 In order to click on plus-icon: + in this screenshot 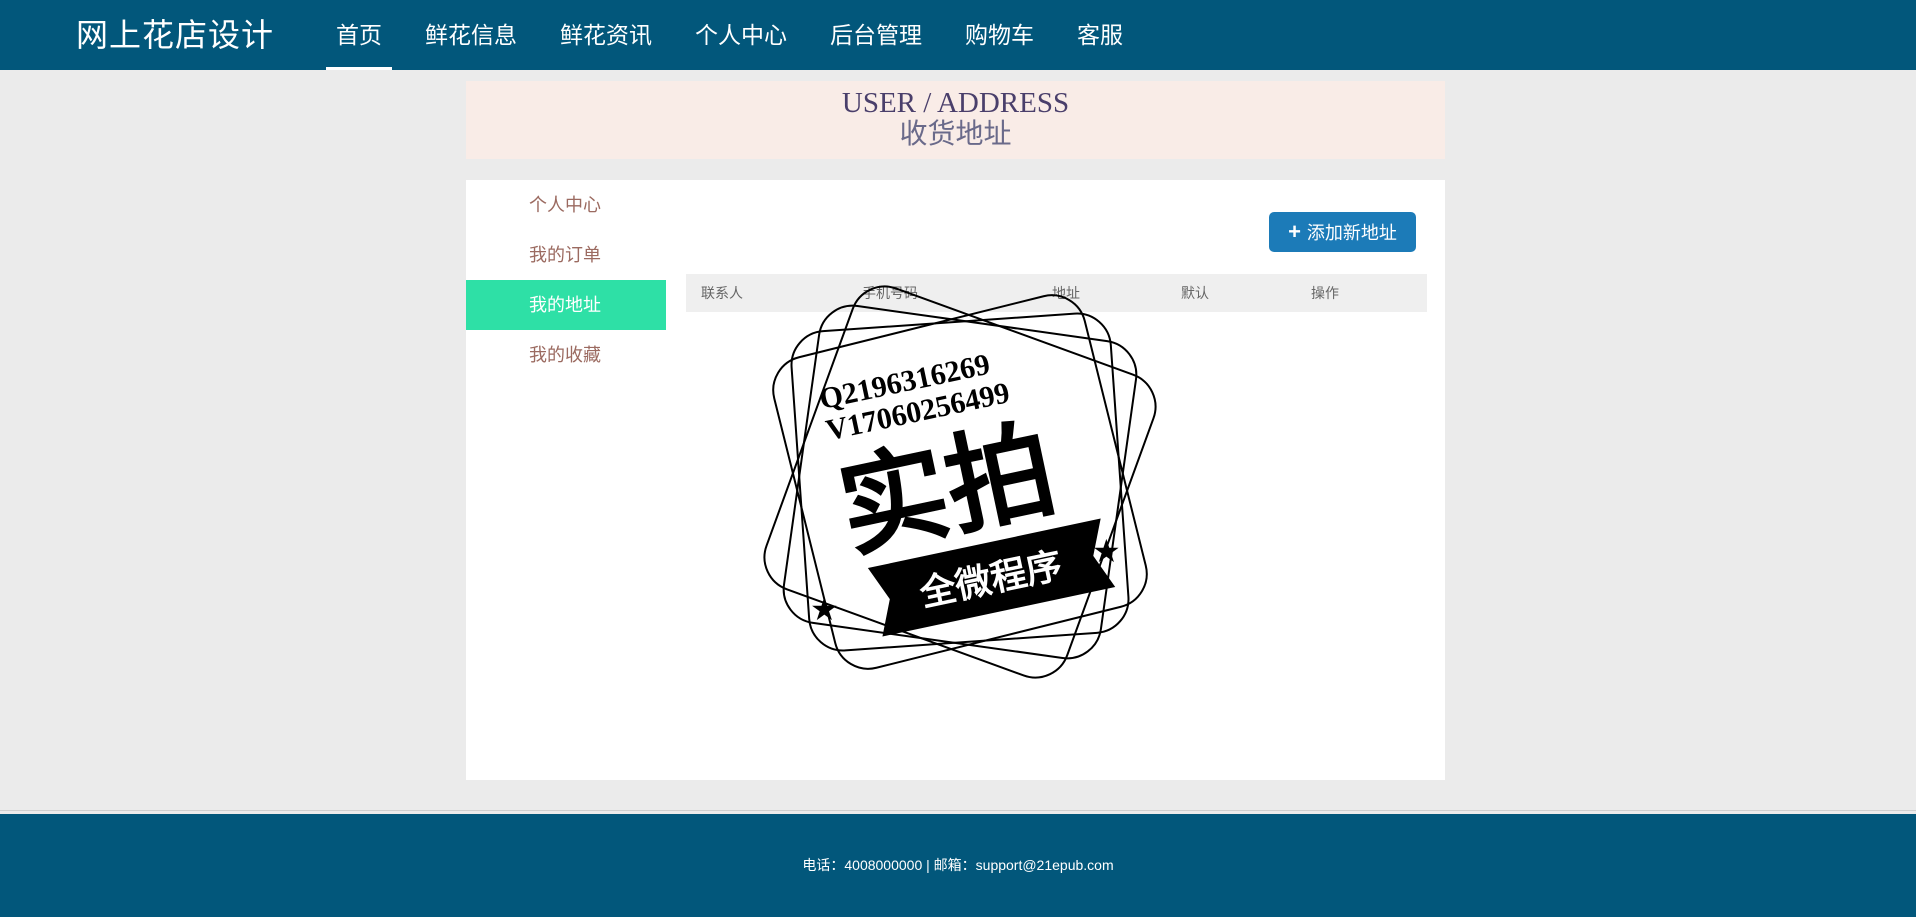, I will do `click(1294, 231)`.